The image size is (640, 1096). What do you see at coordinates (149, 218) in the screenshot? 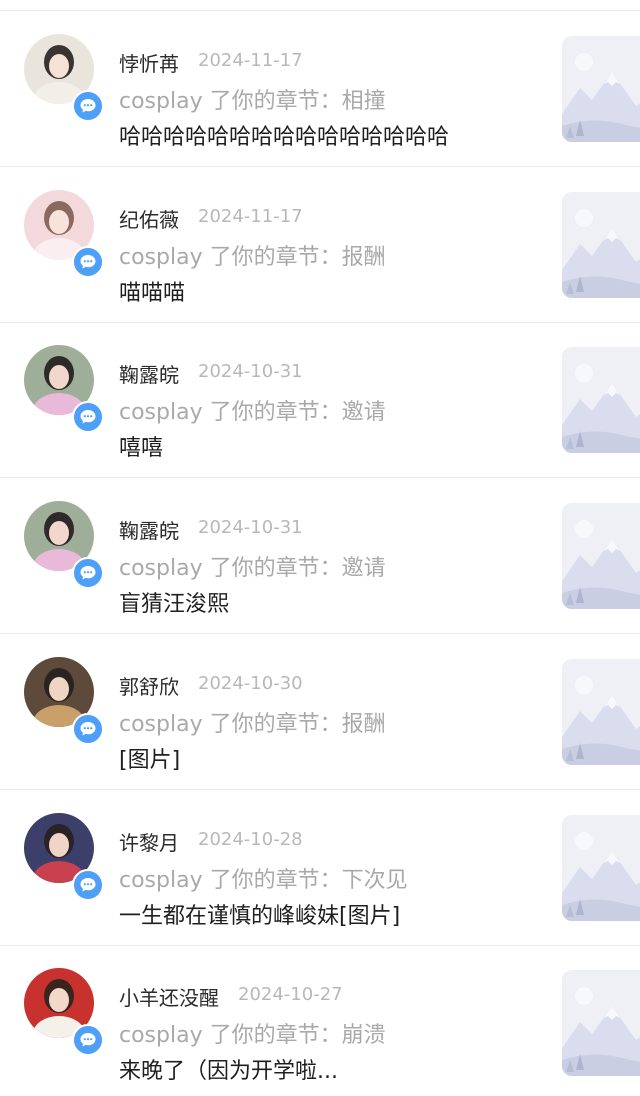
I see `user-name: 纪佑薇` at bounding box center [149, 218].